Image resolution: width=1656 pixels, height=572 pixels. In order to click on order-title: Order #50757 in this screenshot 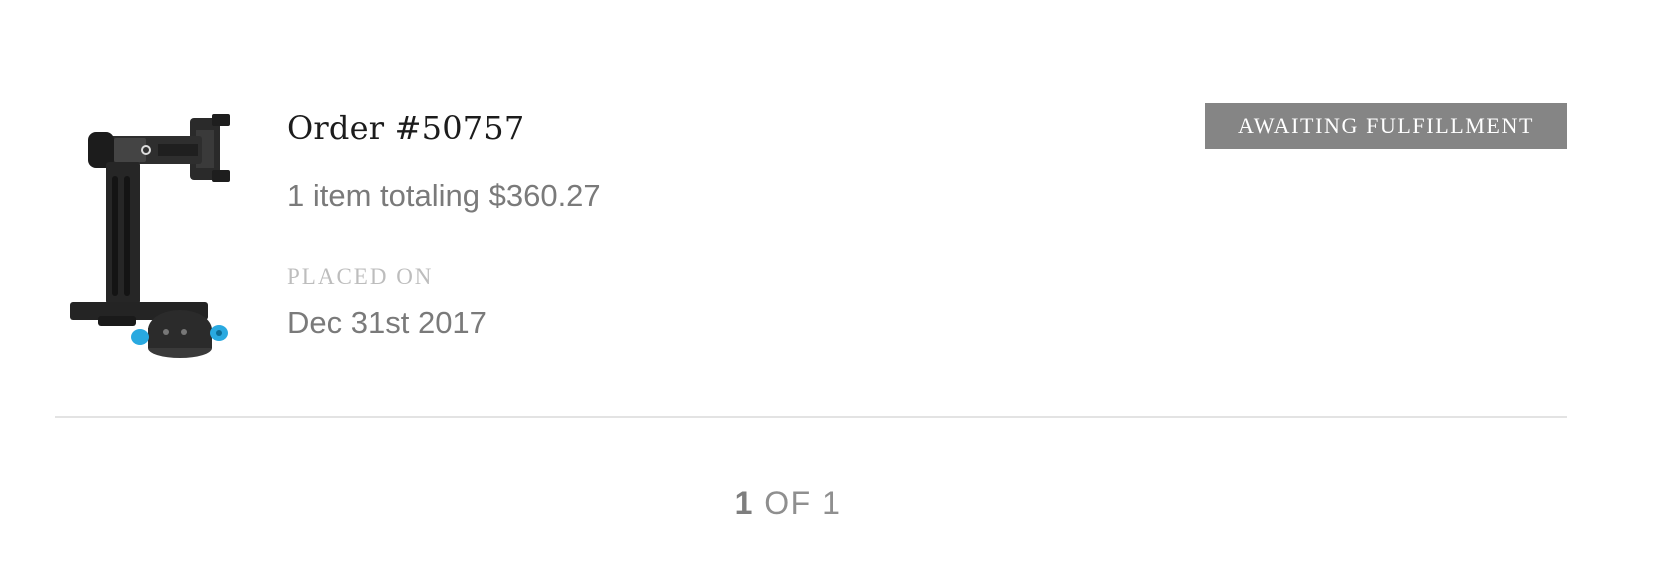, I will do `click(405, 128)`.